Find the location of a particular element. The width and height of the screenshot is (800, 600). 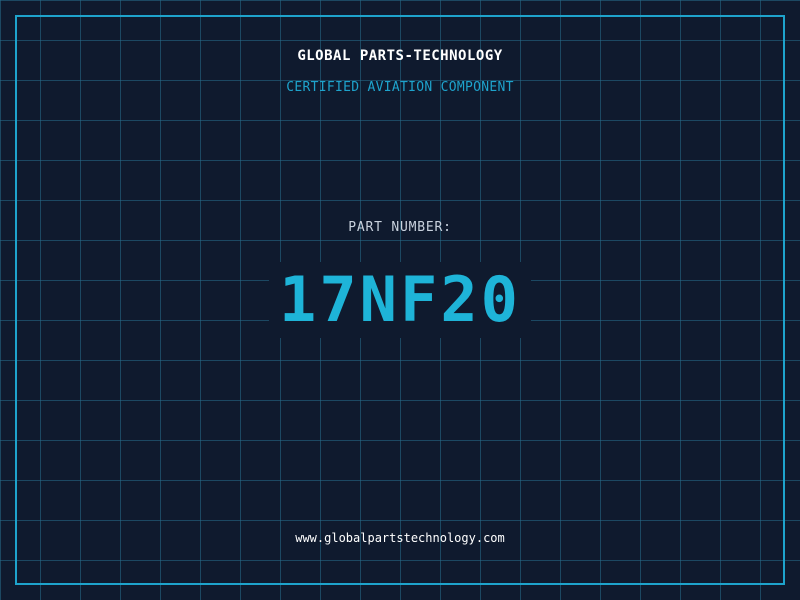

certification-subtitle: CERTIFIED AVIATION COMPONENT is located at coordinates (400, 87).